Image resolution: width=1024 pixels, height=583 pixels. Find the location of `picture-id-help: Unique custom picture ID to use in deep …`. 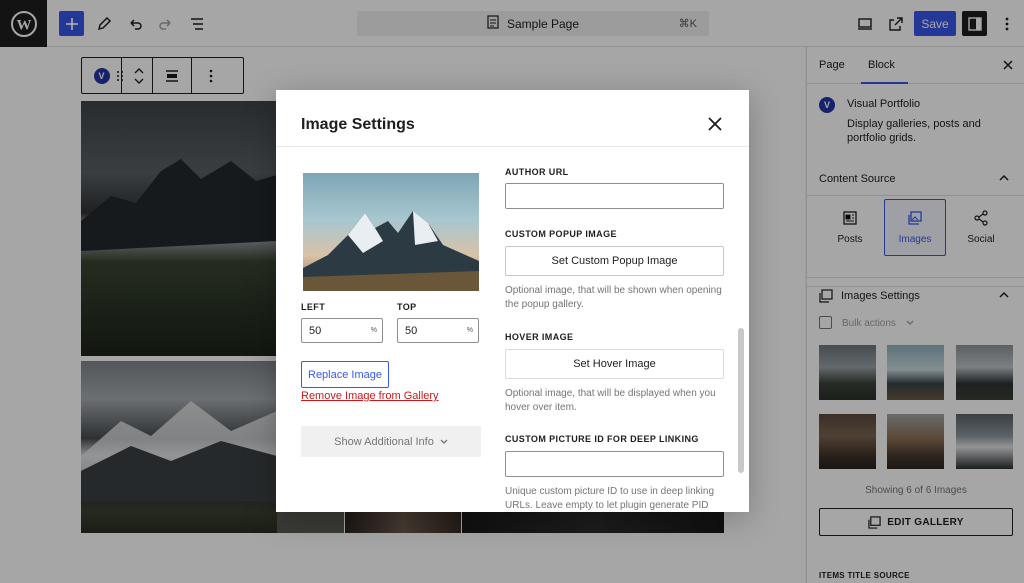

picture-id-help: Unique custom picture ID to use in deep … is located at coordinates (610, 498).